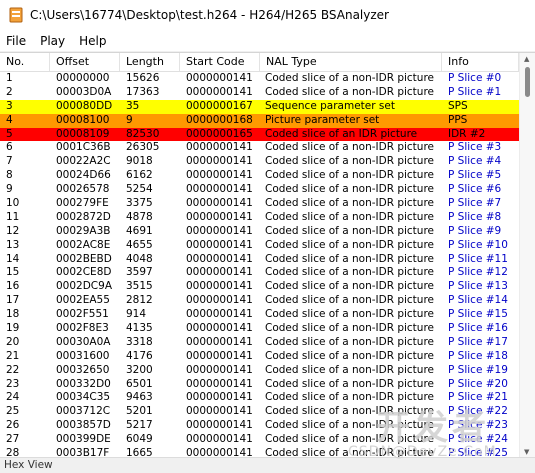  What do you see at coordinates (475, 189) in the screenshot?
I see `cell-info: P Slice #6` at bounding box center [475, 189].